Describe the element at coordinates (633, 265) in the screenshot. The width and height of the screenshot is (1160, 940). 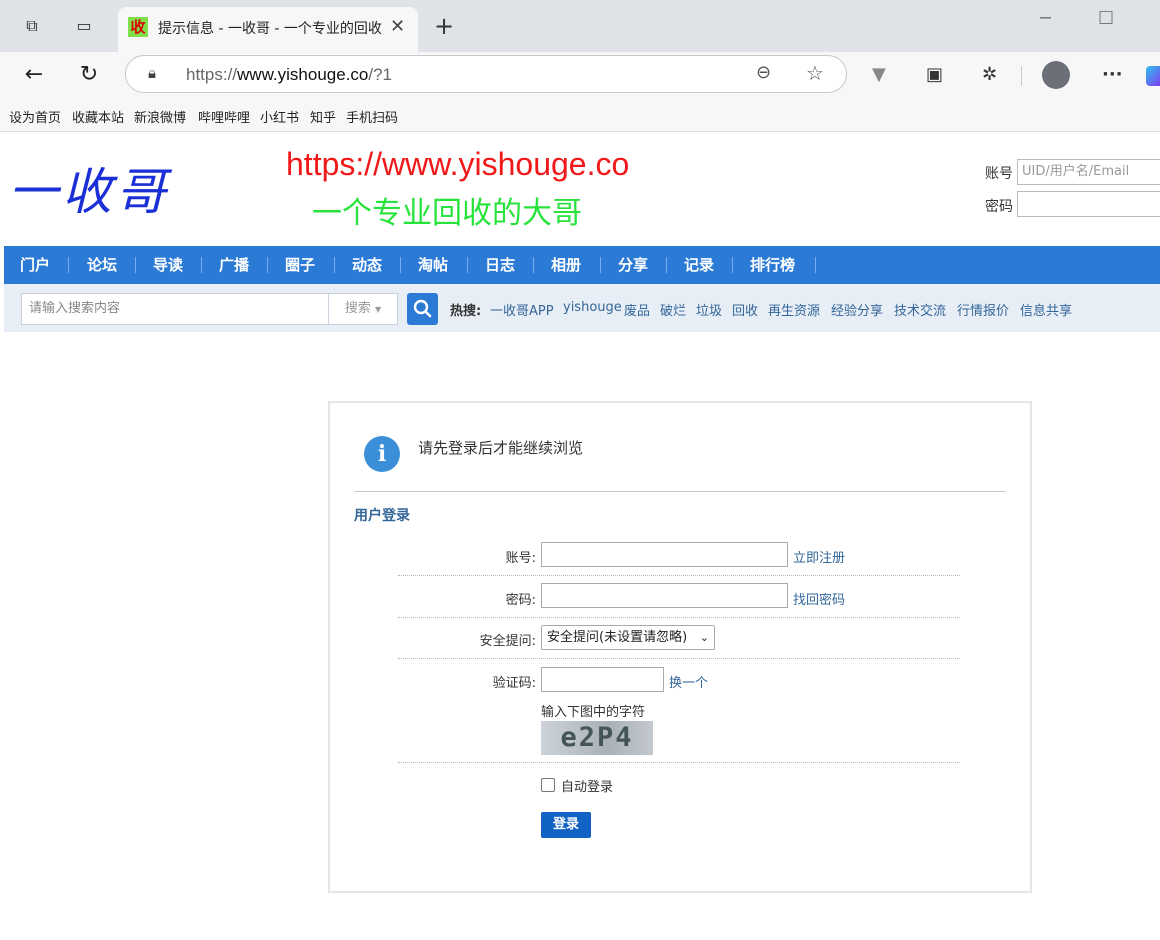
I see `nav-share: 分享` at that location.